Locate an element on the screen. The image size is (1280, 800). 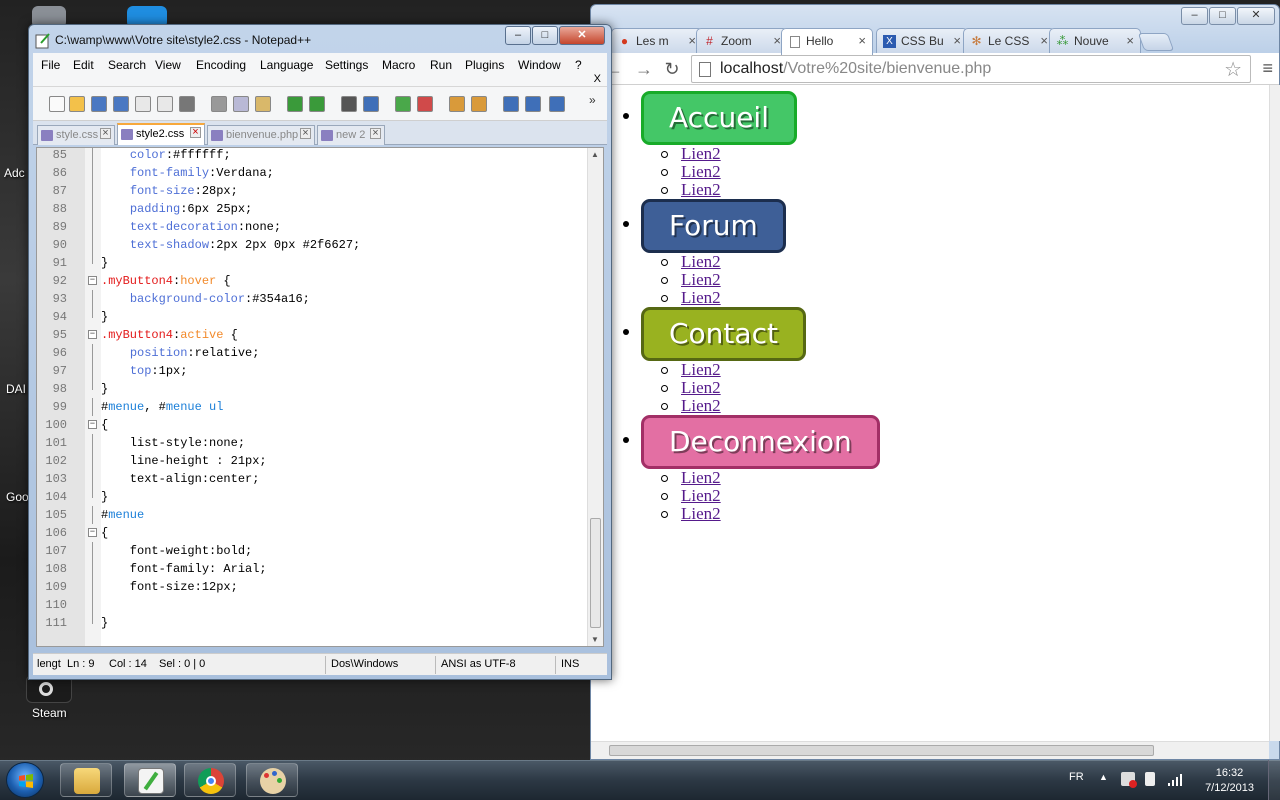
lang-indicator: FR is located at coordinates (1076, 778).